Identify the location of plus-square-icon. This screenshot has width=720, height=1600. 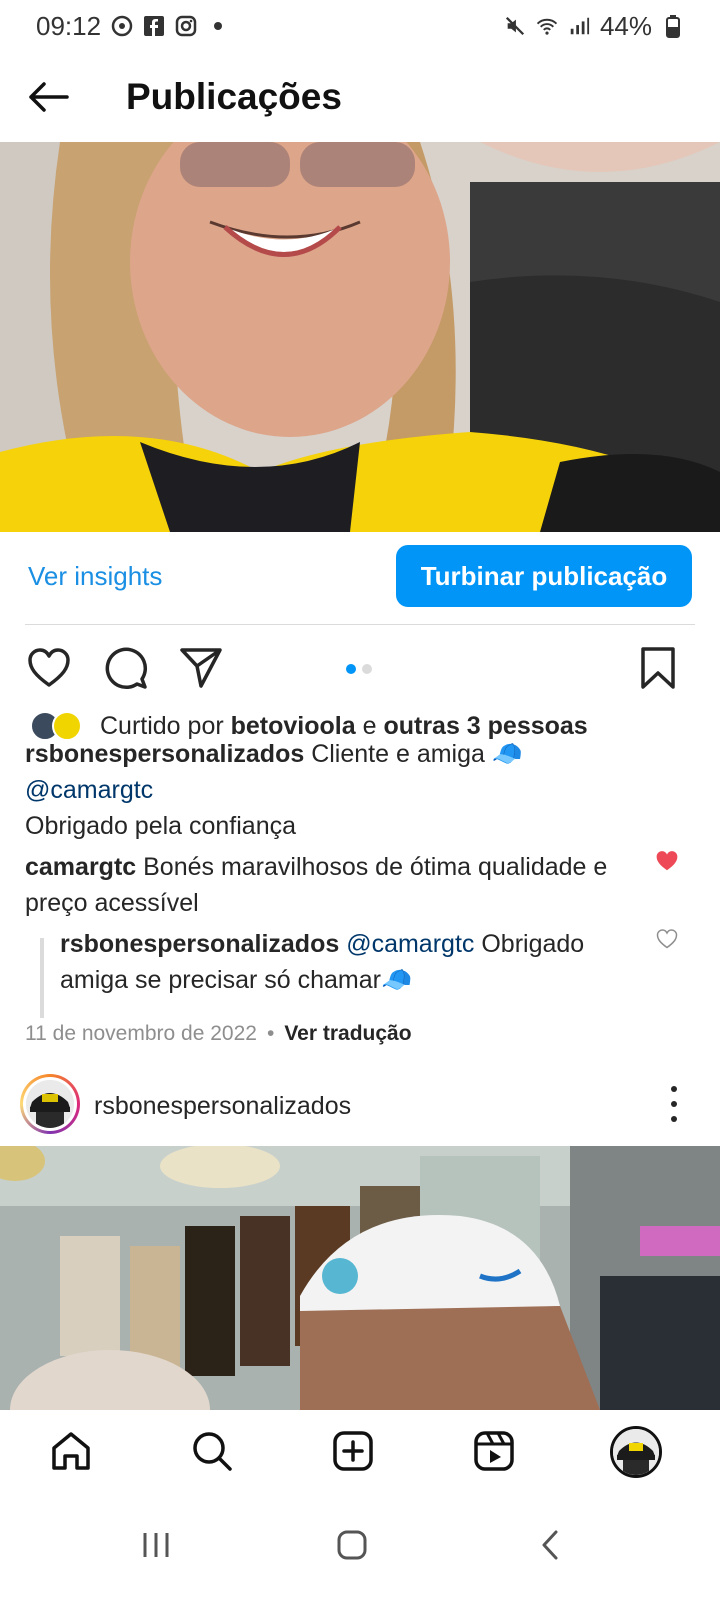
(353, 1451).